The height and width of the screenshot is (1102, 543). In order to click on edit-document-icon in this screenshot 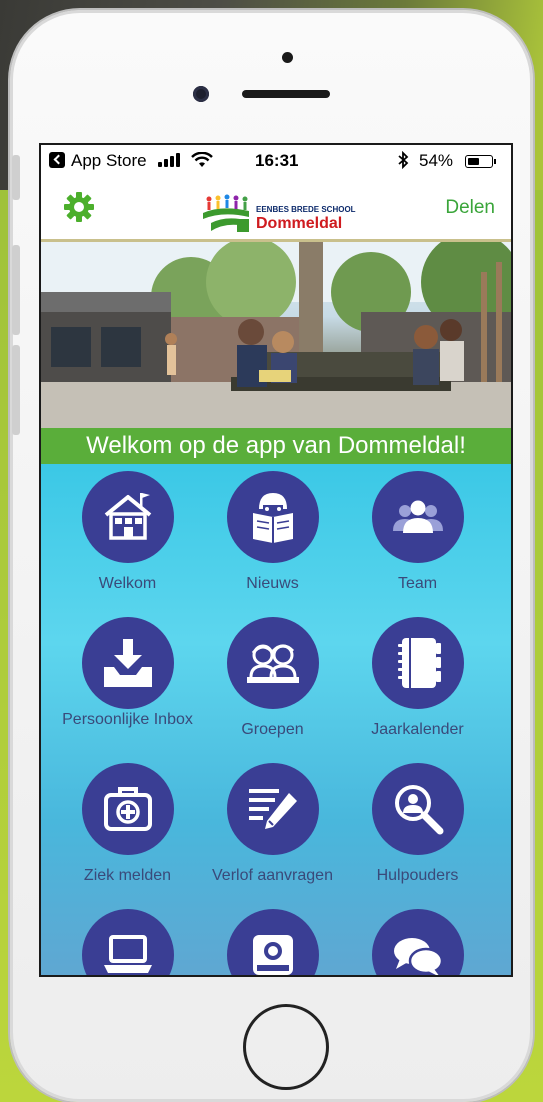, I will do `click(273, 809)`.